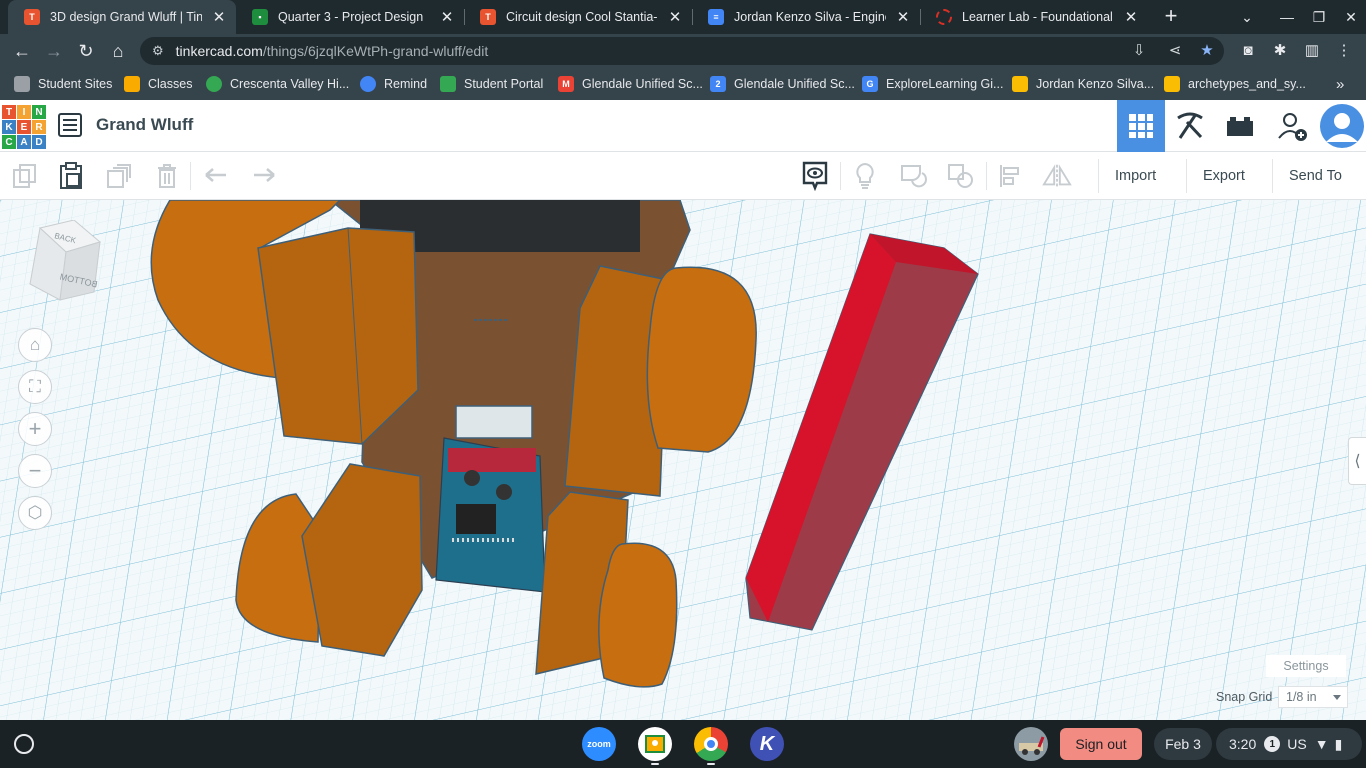  What do you see at coordinates (961, 176) in the screenshot?
I see `ungroup-icon` at bounding box center [961, 176].